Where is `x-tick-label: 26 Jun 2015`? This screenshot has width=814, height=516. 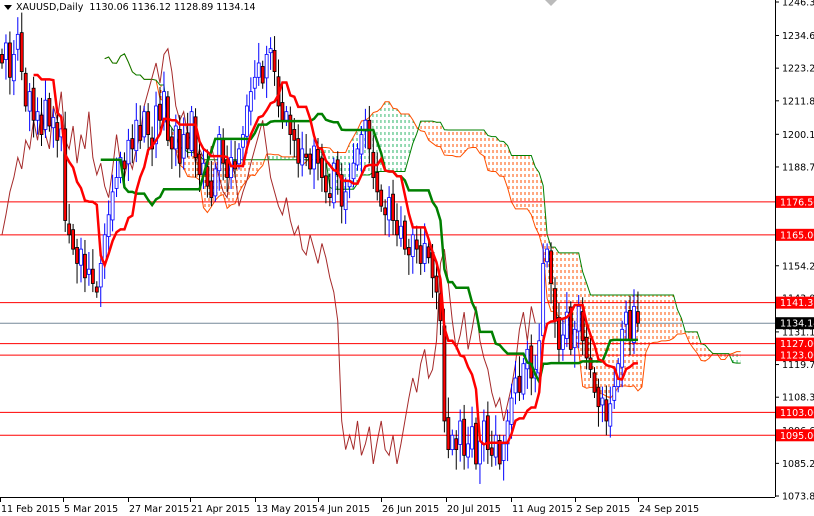 x-tick-label: 26 Jun 2015 is located at coordinates (410, 509).